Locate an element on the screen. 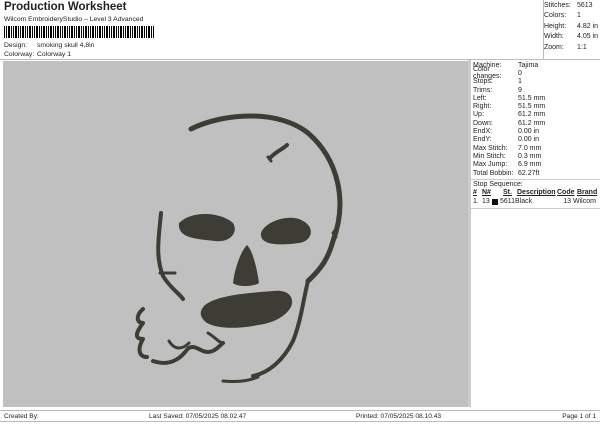  info-row: Stops: 1 is located at coordinates (535, 82).